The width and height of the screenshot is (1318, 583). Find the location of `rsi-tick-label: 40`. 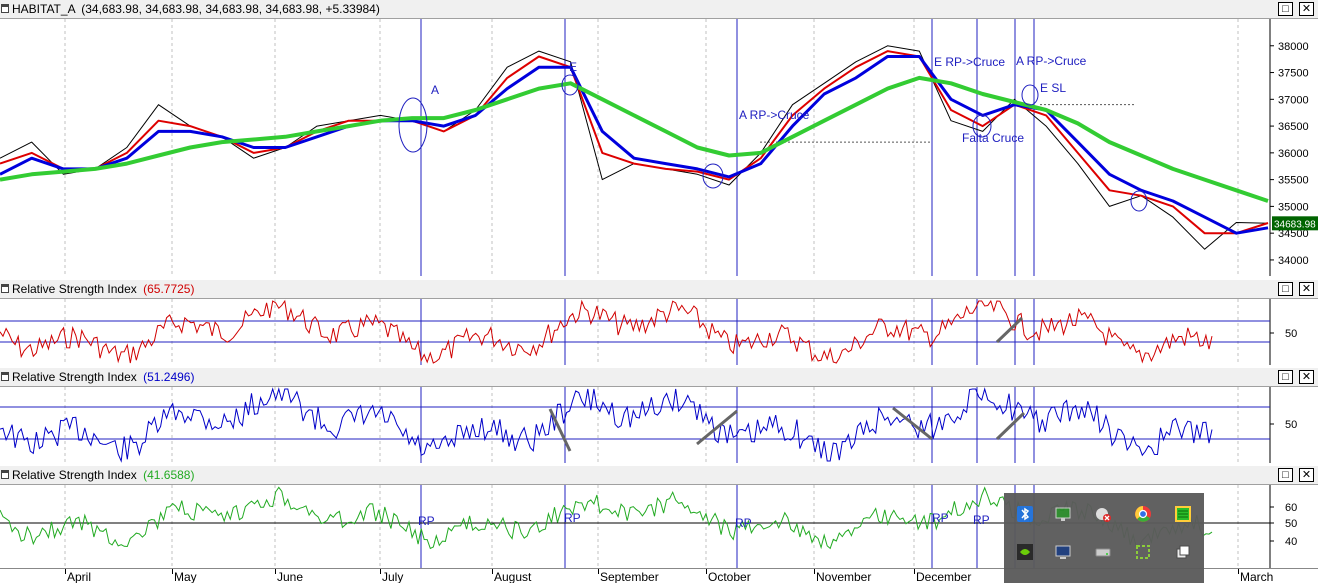

rsi-tick-label: 40 is located at coordinates (1291, 542).